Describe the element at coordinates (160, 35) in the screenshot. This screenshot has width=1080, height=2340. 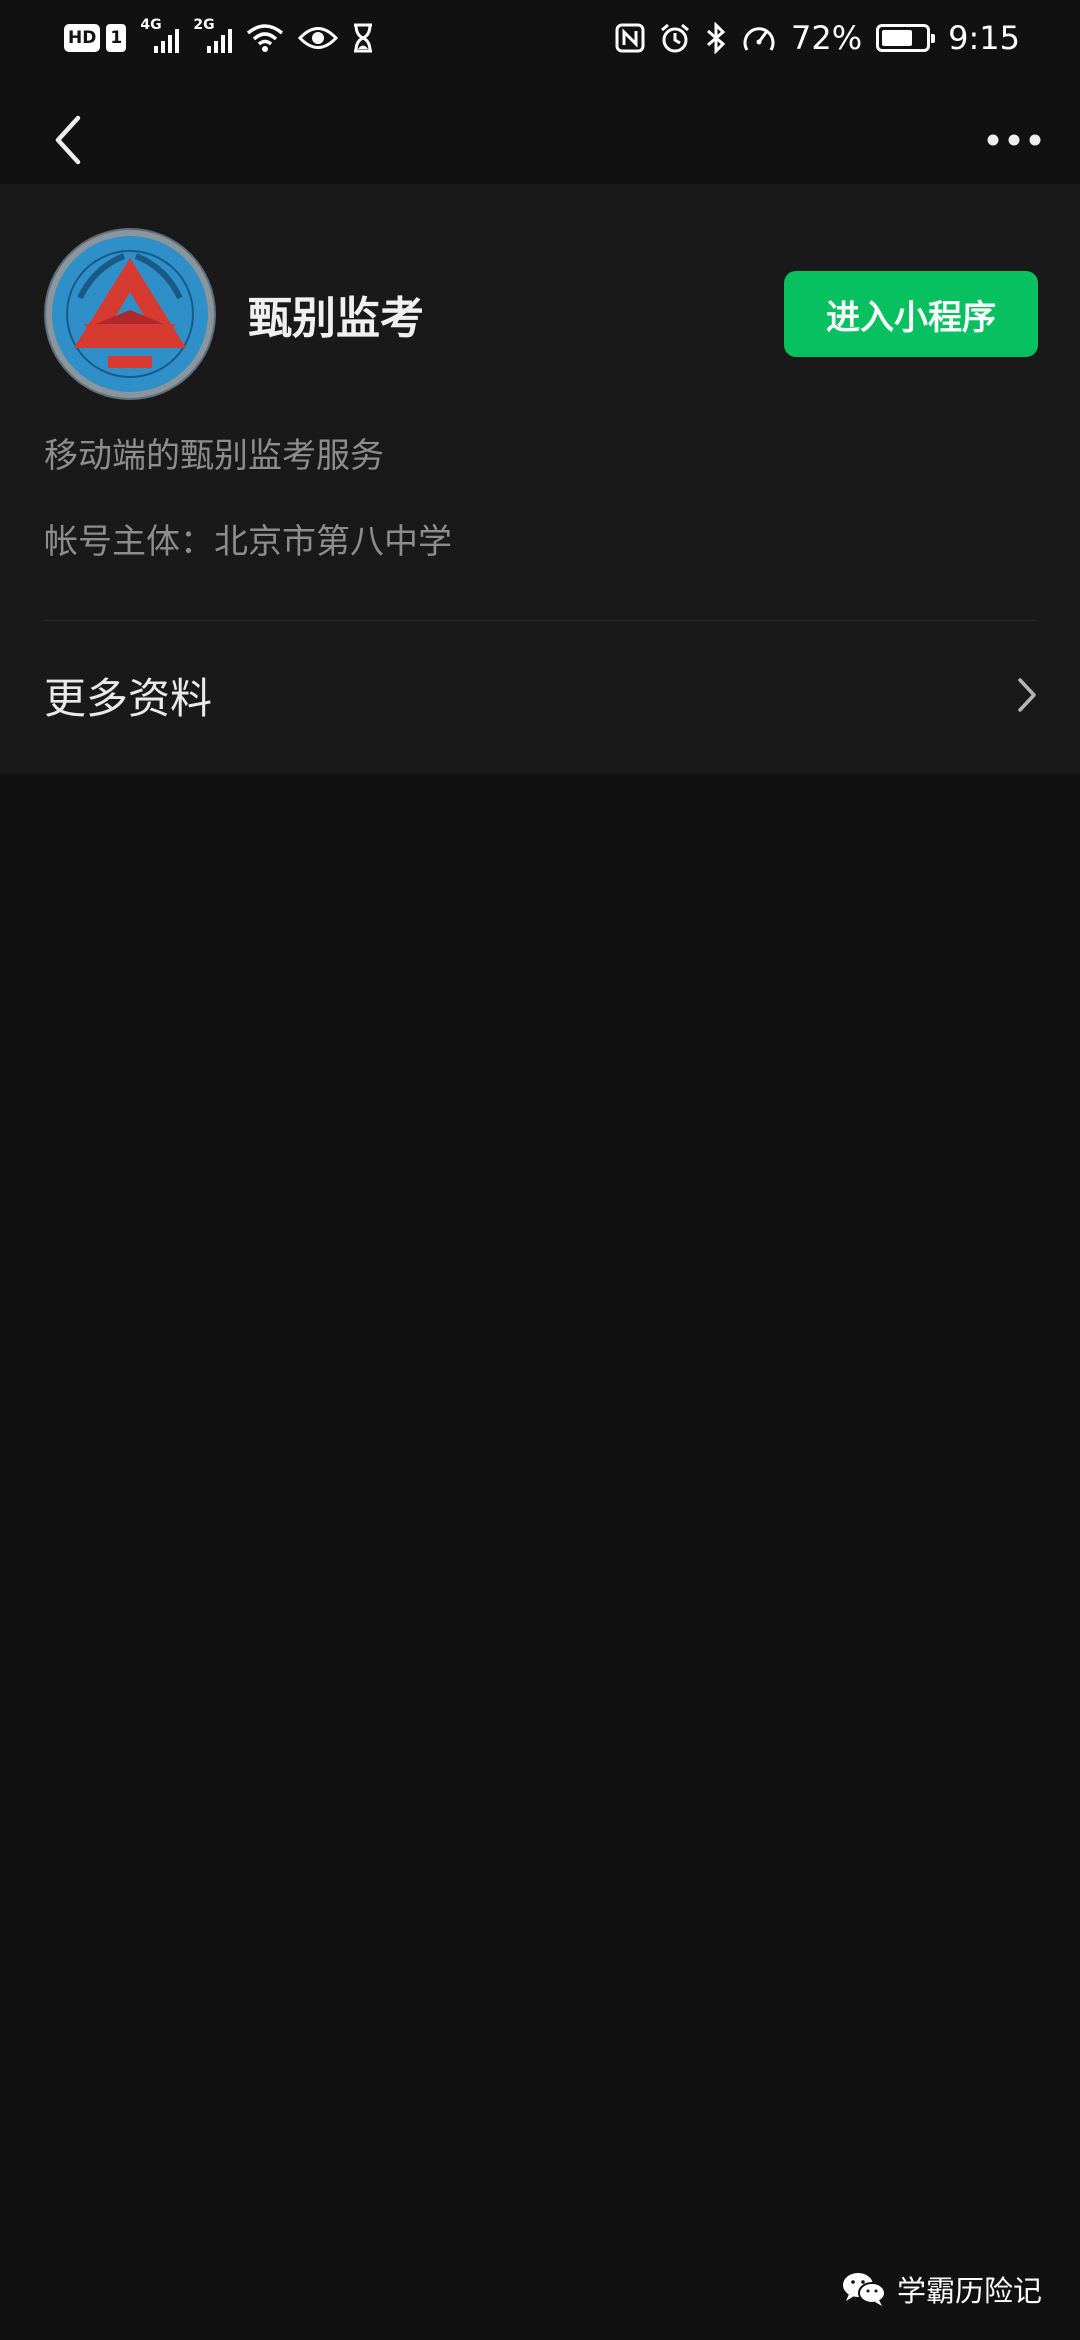
I see `signal-4g: 4G` at that location.